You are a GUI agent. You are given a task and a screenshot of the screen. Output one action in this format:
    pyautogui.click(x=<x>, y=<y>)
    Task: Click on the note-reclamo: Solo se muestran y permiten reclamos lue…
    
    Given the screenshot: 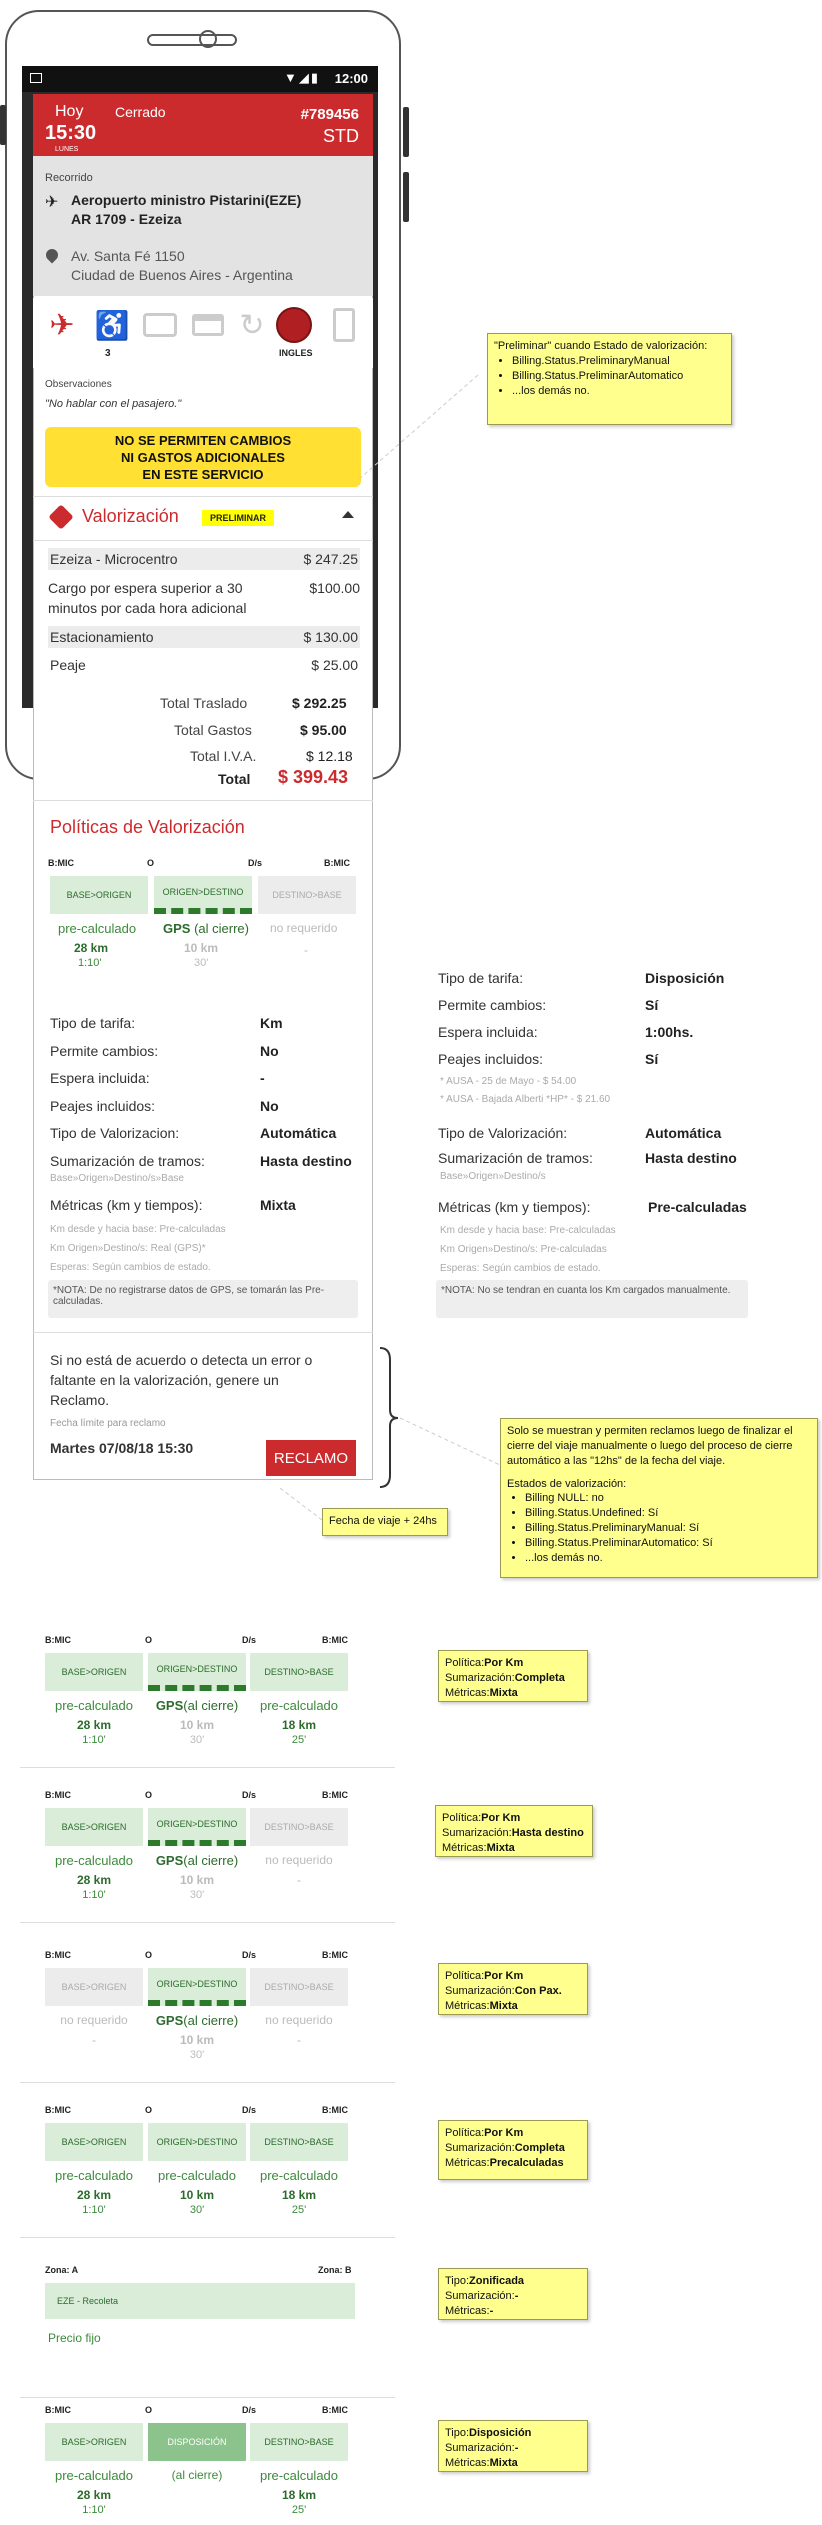 What is the action you would take?
    pyautogui.click(x=659, y=1498)
    